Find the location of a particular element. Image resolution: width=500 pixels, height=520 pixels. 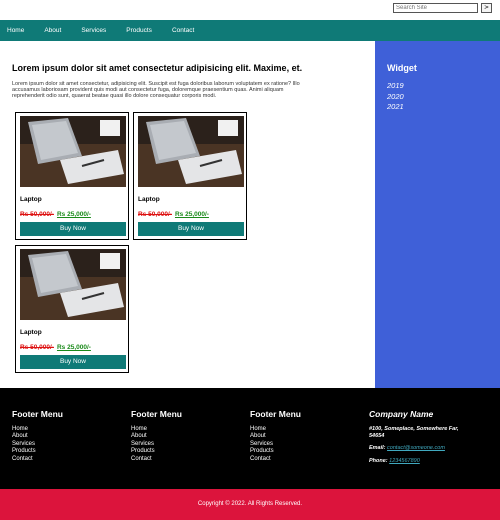

search-input is located at coordinates (435, 8).